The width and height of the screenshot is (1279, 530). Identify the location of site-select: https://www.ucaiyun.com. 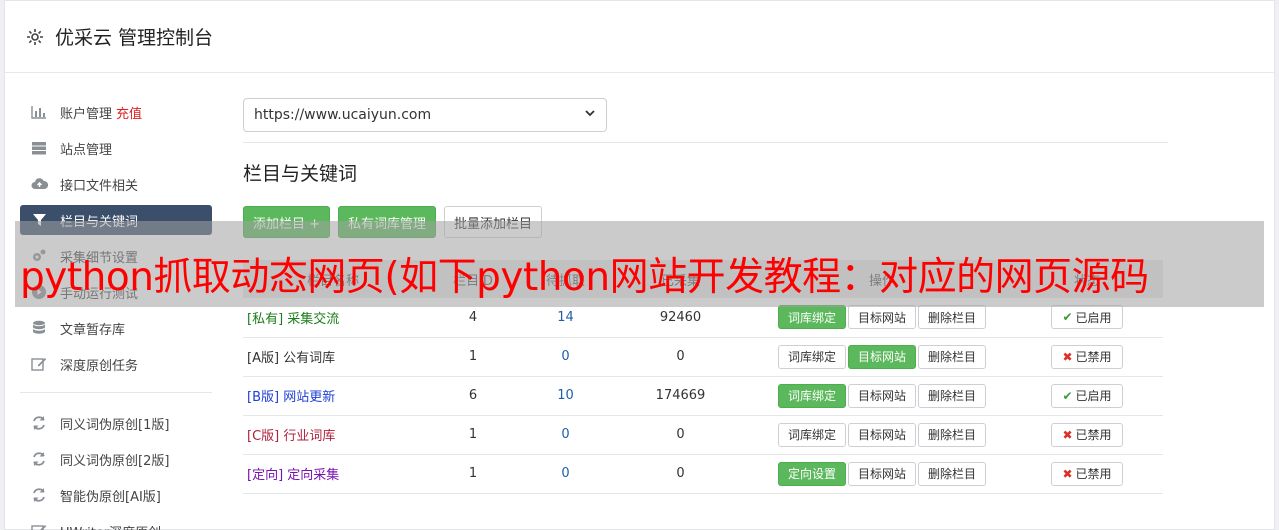
(425, 115).